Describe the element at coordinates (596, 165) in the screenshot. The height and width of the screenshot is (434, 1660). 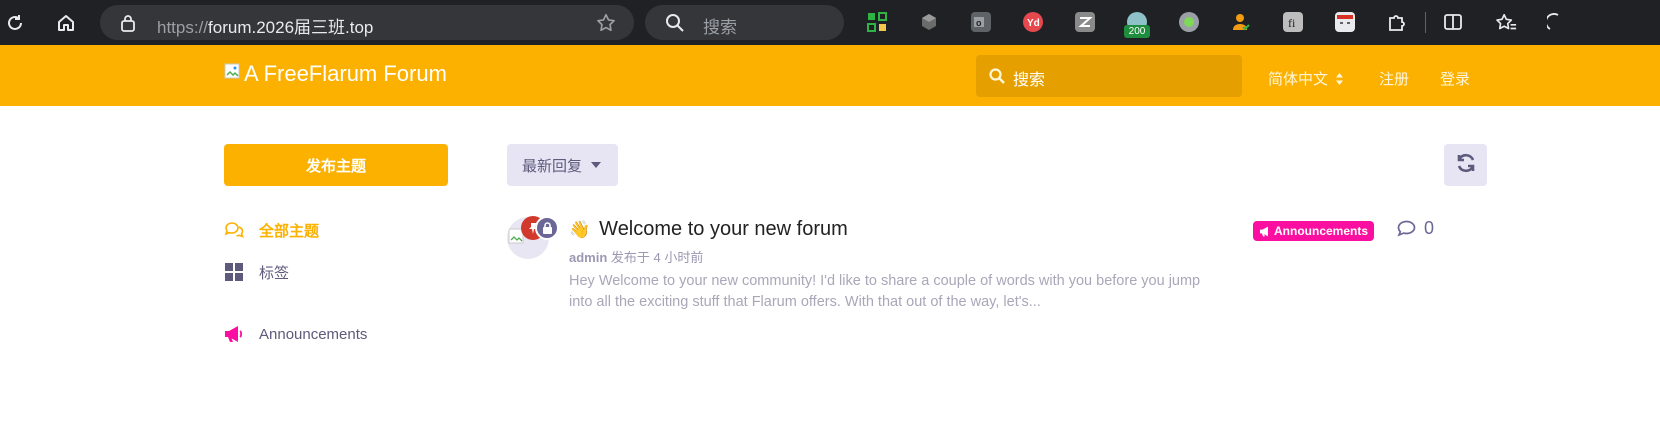
I see `caret-down-icon` at that location.